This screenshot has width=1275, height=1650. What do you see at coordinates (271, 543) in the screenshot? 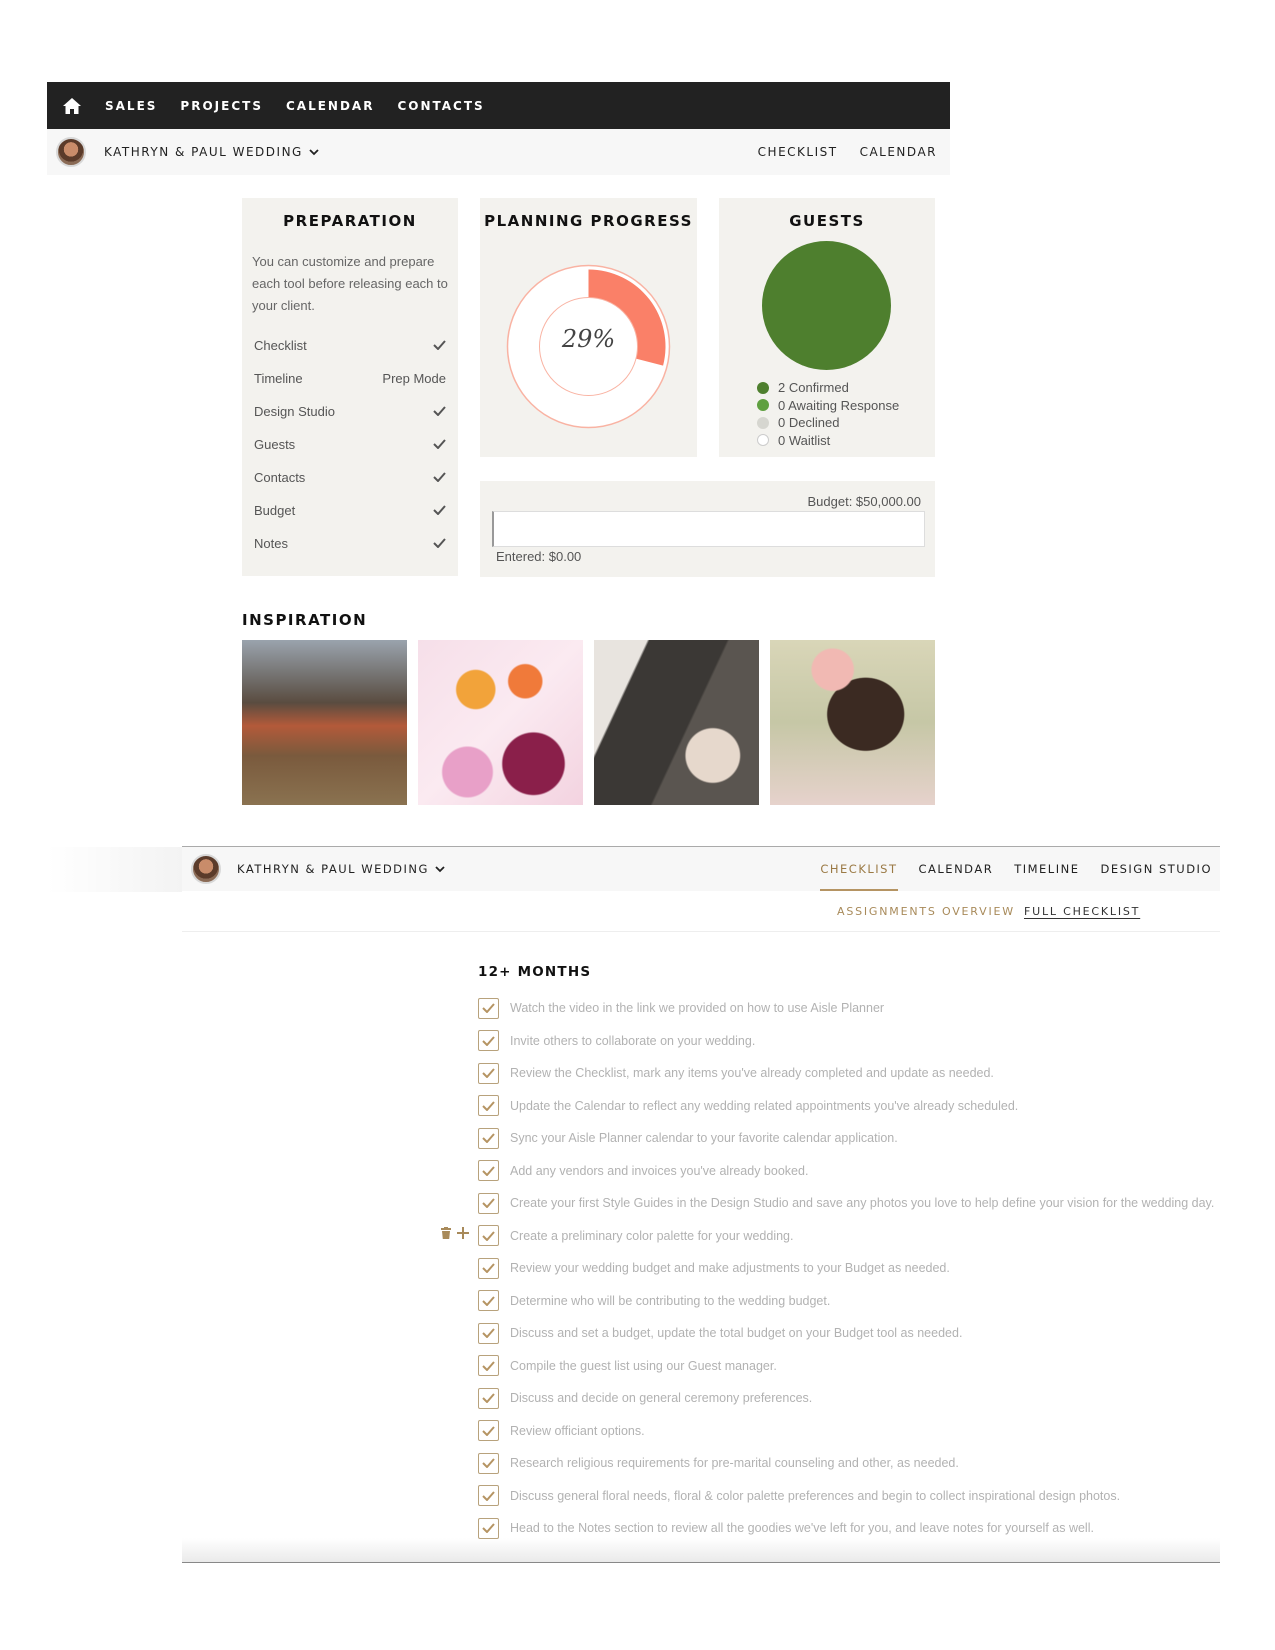
I see `tool-label: Notes` at bounding box center [271, 543].